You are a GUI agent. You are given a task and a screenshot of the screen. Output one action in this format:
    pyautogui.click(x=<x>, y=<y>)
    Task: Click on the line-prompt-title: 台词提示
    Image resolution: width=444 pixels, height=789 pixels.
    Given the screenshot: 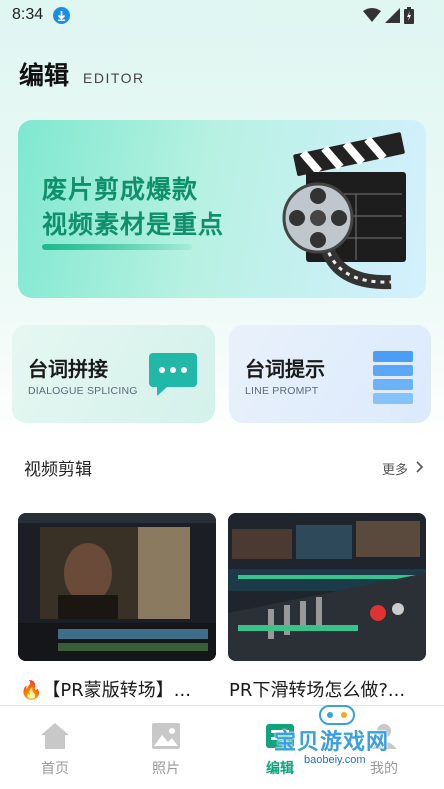 What is the action you would take?
    pyautogui.click(x=285, y=369)
    